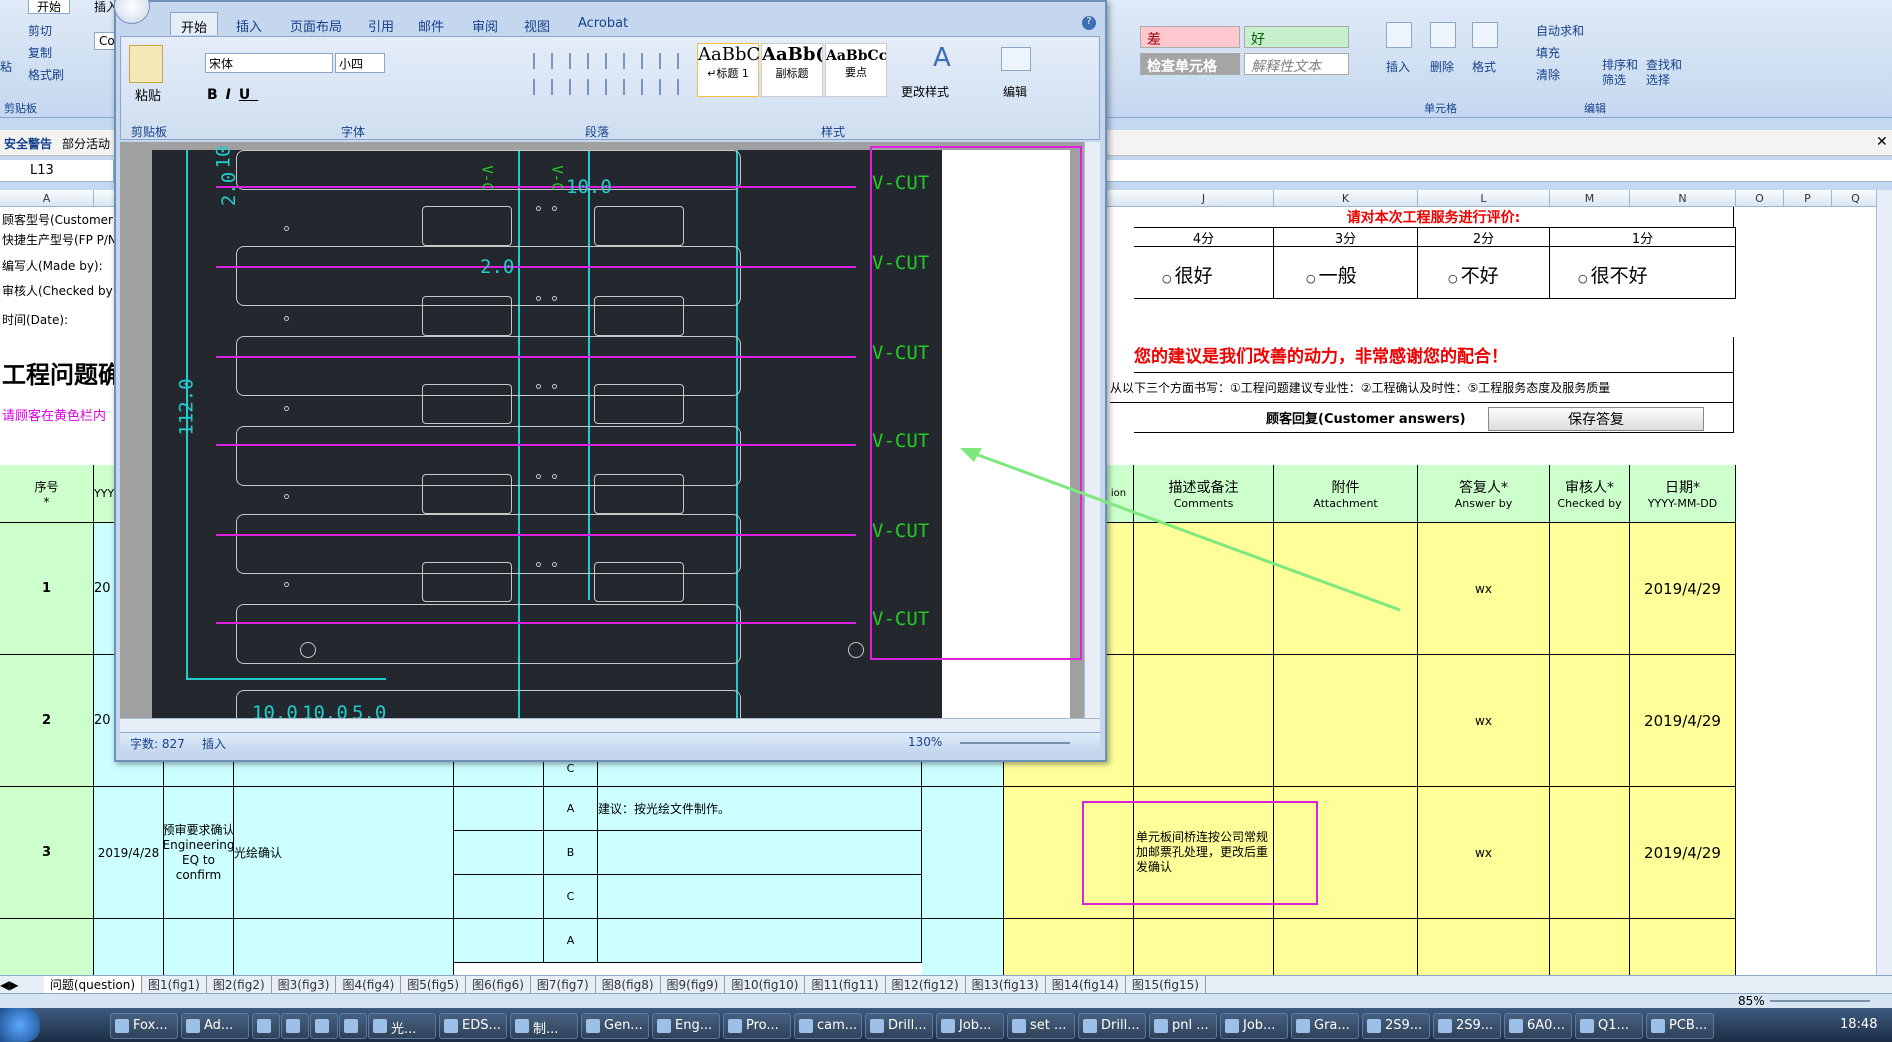 The image size is (1892, 1042). I want to click on word-tab-layout: 页面布局, so click(316, 25).